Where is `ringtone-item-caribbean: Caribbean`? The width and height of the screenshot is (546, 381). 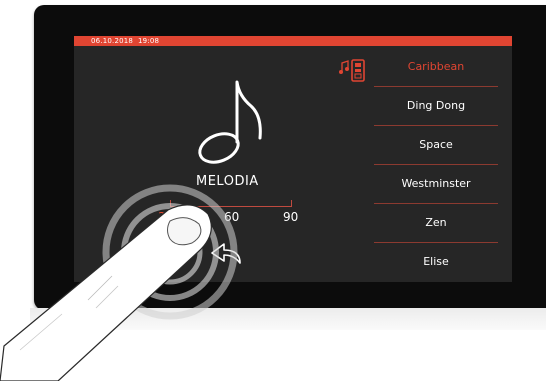 ringtone-item-caribbean: Caribbean is located at coordinates (436, 67).